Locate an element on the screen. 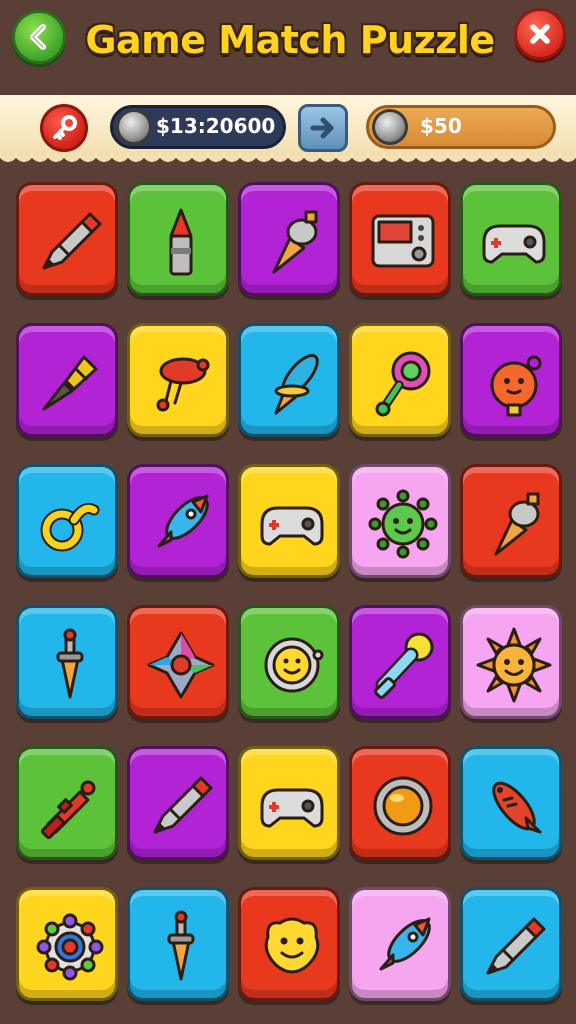 The width and height of the screenshot is (576, 1024). header-bar: Game Match Puzzle is located at coordinates (288, 46).